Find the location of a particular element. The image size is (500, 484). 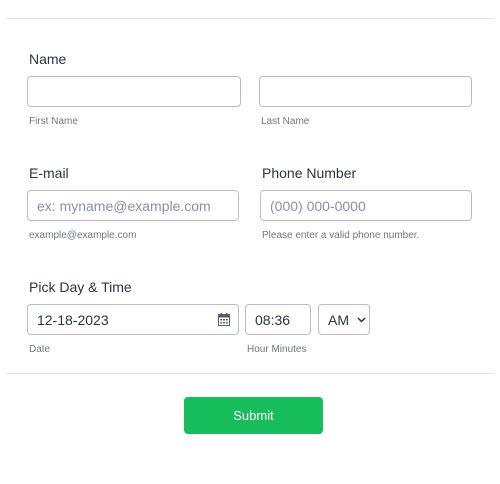

email-label: E-mail is located at coordinates (49, 173).